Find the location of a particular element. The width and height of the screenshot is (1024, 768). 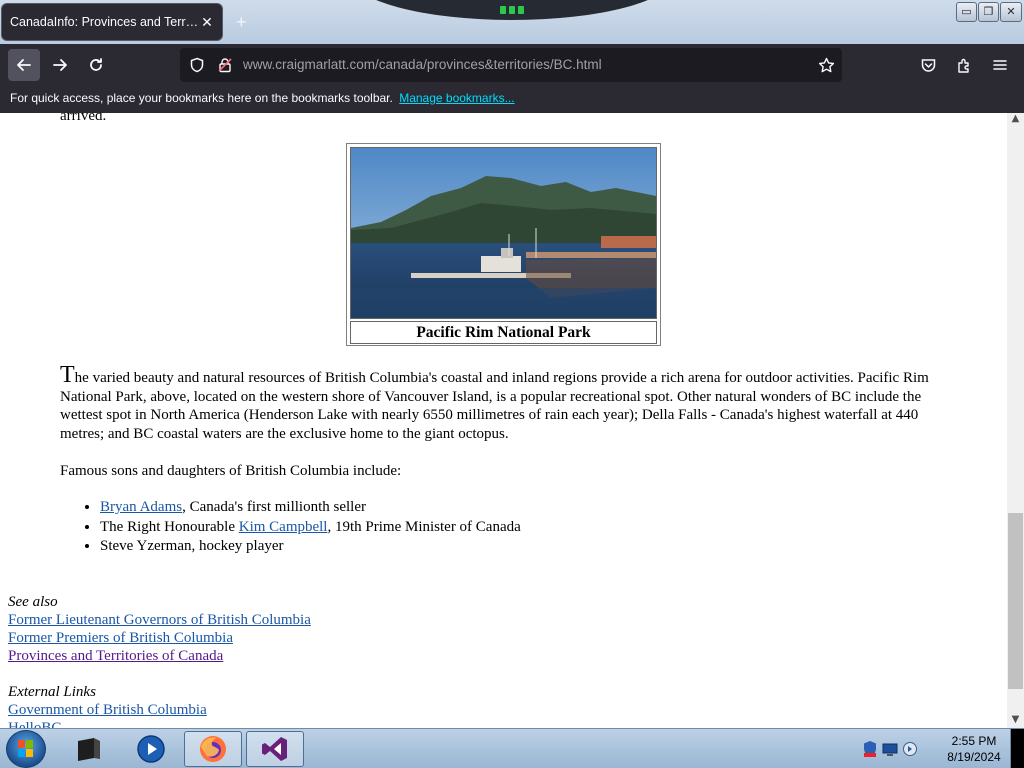

taskbar-media-player is located at coordinates (151, 749).